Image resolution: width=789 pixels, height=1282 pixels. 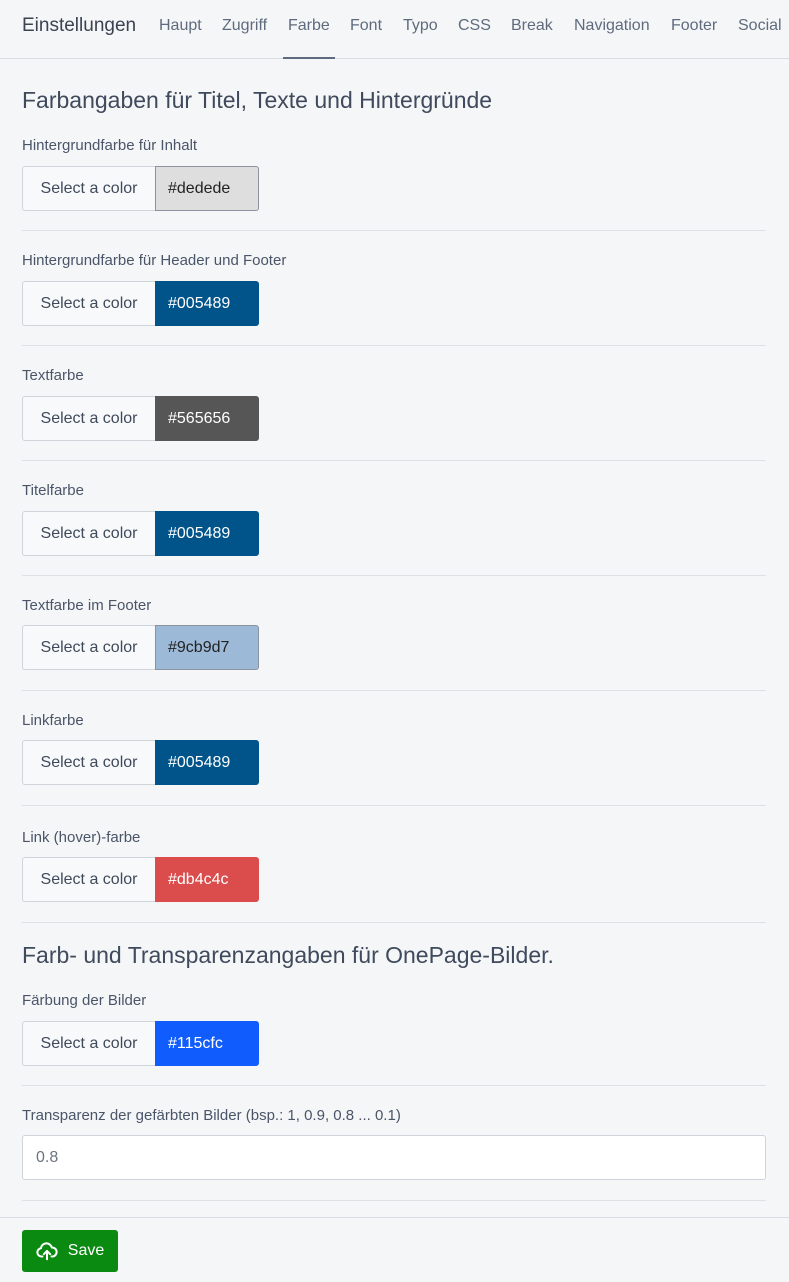 What do you see at coordinates (207, 1043) in the screenshot?
I see `color-value-input: #115cfc` at bounding box center [207, 1043].